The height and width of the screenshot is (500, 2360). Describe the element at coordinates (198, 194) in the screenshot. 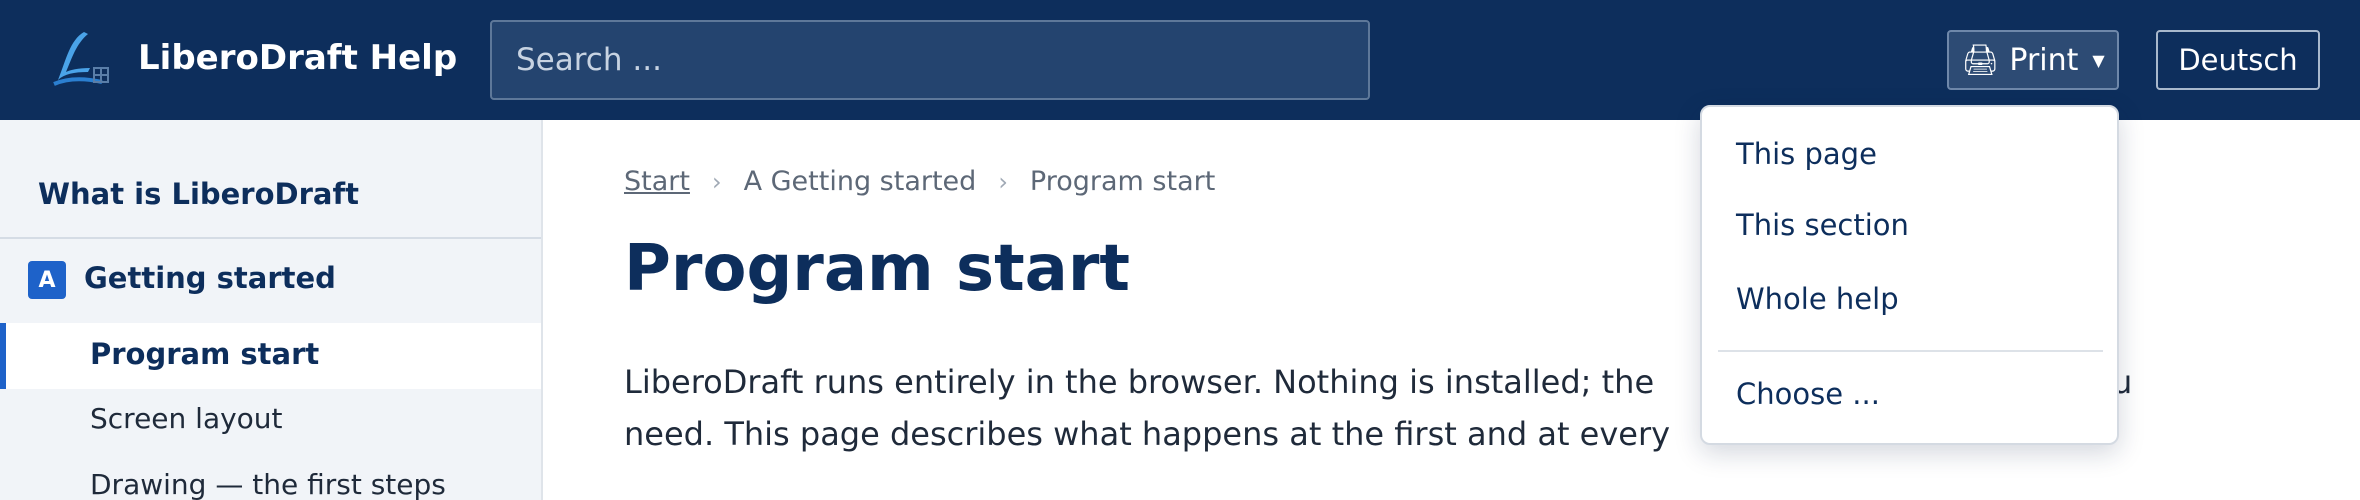

I see `sidebar-item-what-is: What is LiberoDraft` at that location.